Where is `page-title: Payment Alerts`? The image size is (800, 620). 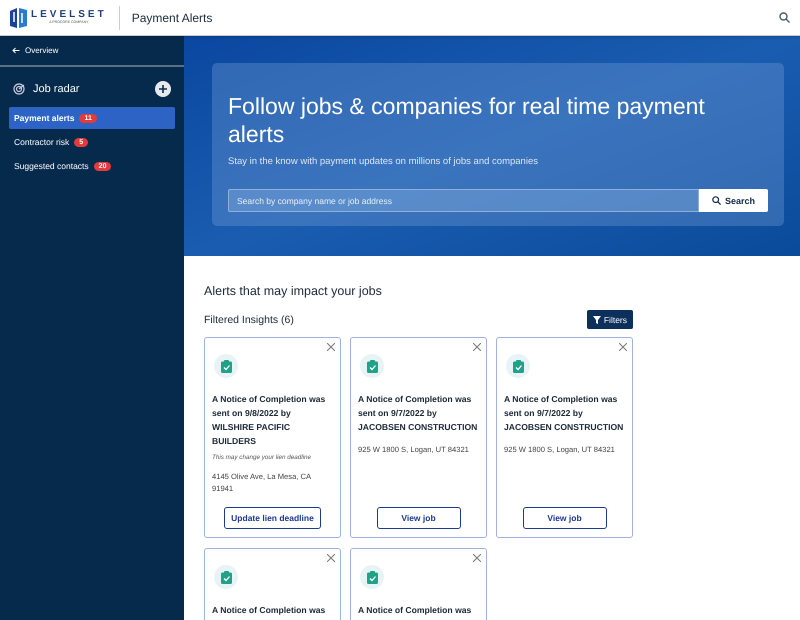
page-title: Payment Alerts is located at coordinates (172, 17).